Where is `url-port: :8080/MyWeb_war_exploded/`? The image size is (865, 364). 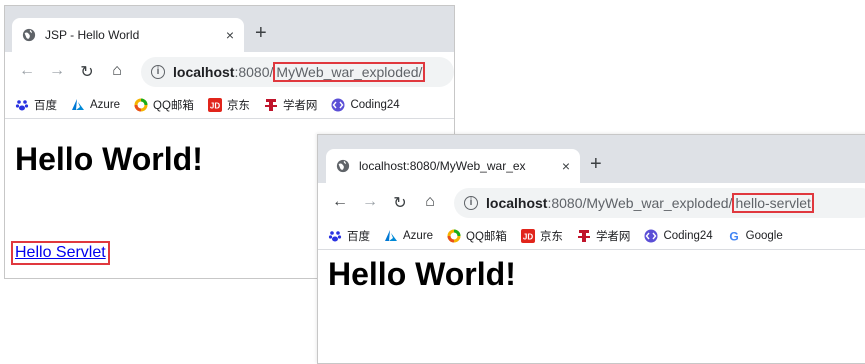 url-port: :8080/MyWeb_war_exploded/ is located at coordinates (640, 203).